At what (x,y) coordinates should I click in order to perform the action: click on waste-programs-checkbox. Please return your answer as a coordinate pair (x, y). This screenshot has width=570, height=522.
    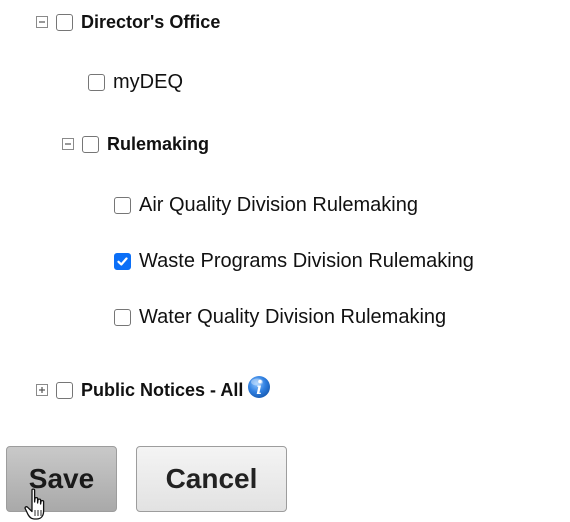
    Looking at the image, I should click on (122, 261).